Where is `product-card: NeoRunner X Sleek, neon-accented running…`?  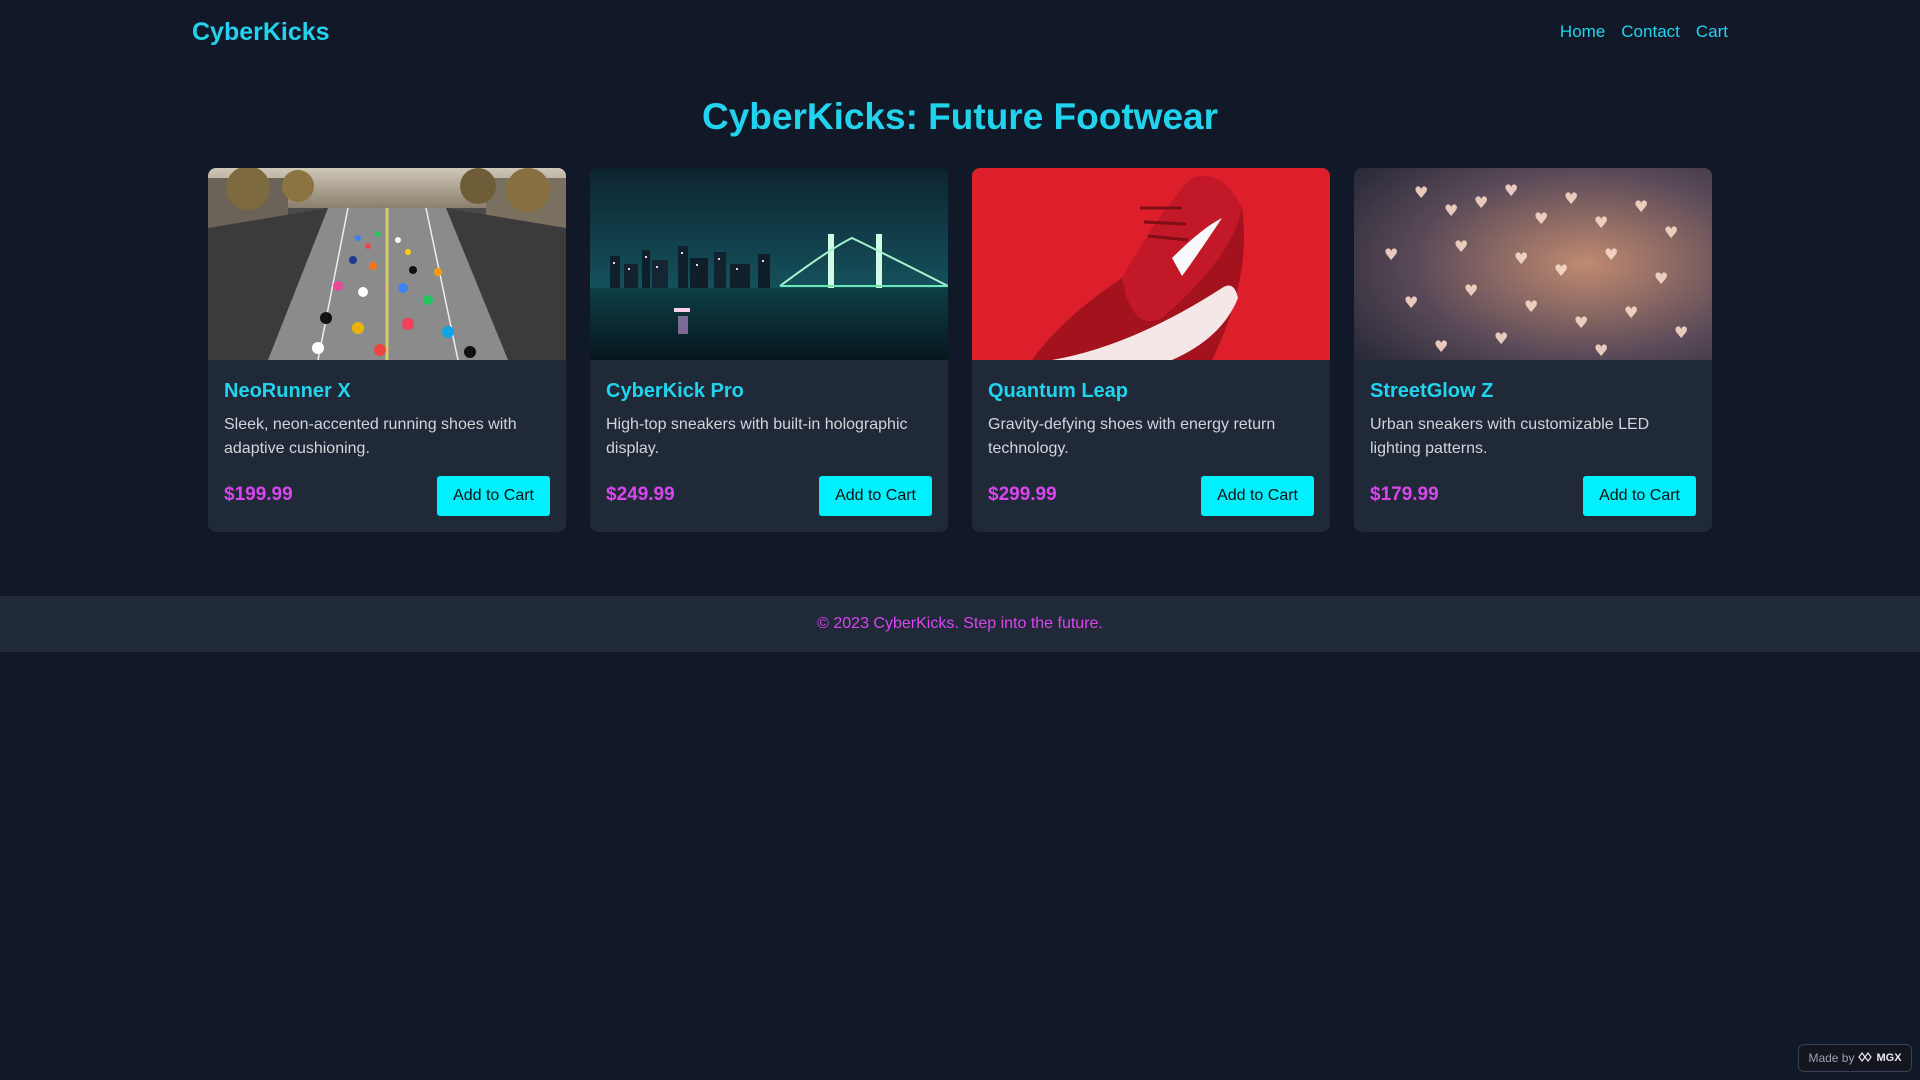 product-card: NeoRunner X Sleek, neon-accented running… is located at coordinates (387, 350).